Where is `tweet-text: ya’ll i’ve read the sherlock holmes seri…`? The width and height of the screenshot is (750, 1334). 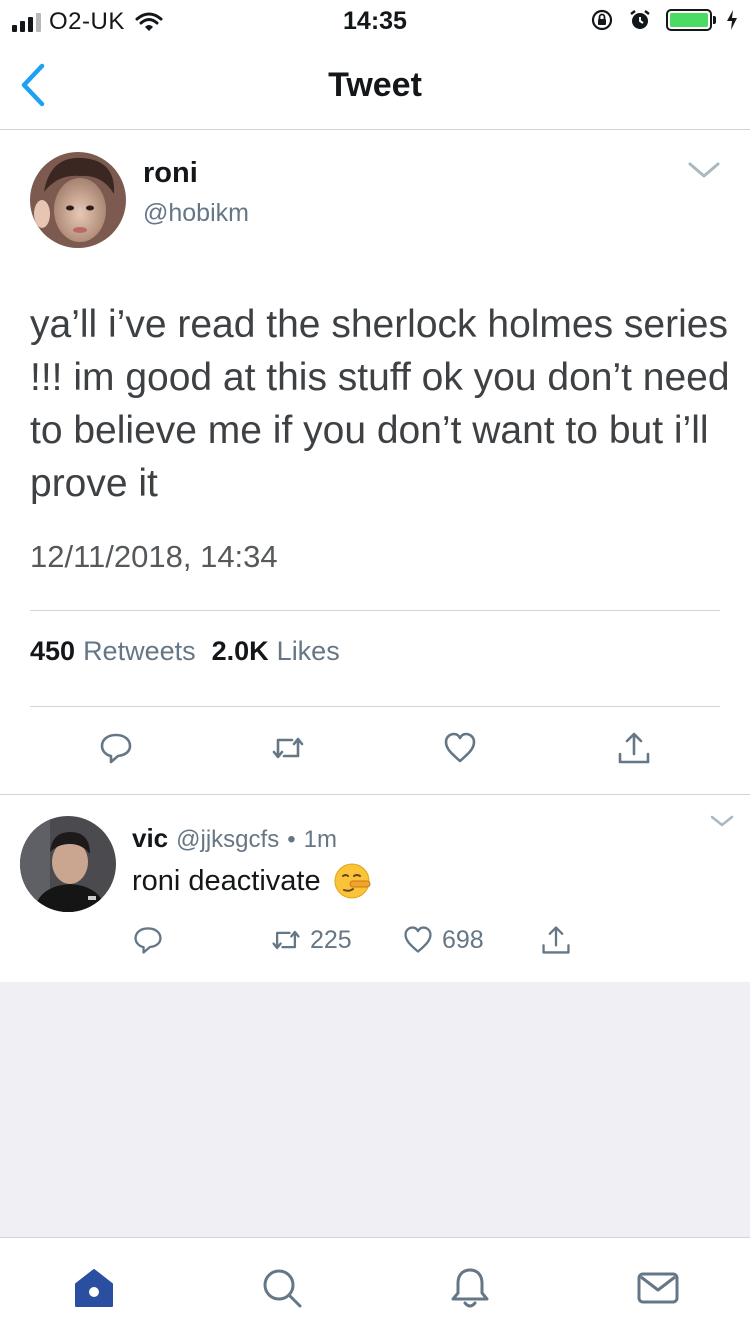 tweet-text: ya’ll i’ve read the sherlock holmes seri… is located at coordinates (380, 404).